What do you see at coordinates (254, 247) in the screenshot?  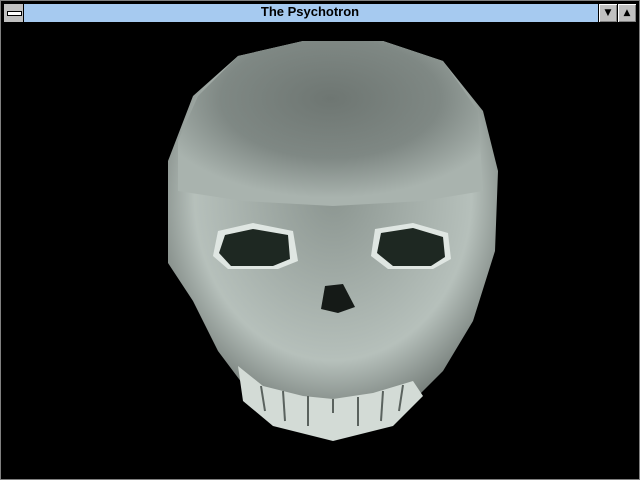 I see `eye-left` at bounding box center [254, 247].